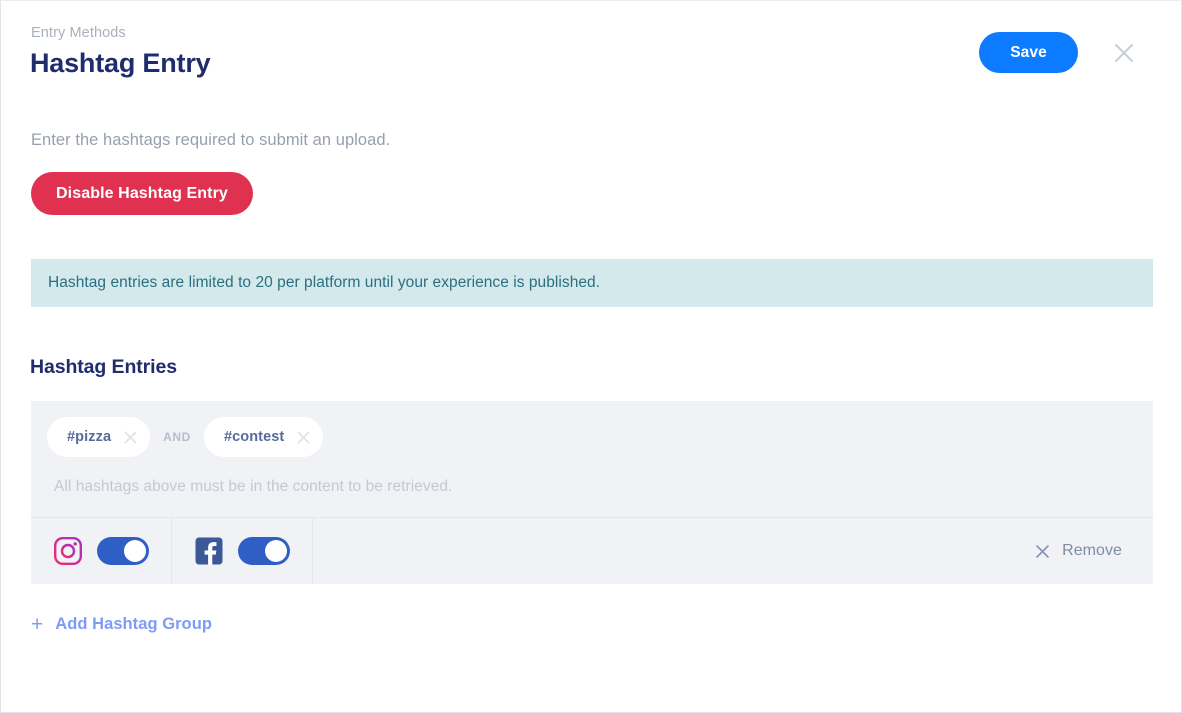  What do you see at coordinates (142, 193) in the screenshot?
I see `disable-hashtag-entry-button: Disable Hashtag Entry` at bounding box center [142, 193].